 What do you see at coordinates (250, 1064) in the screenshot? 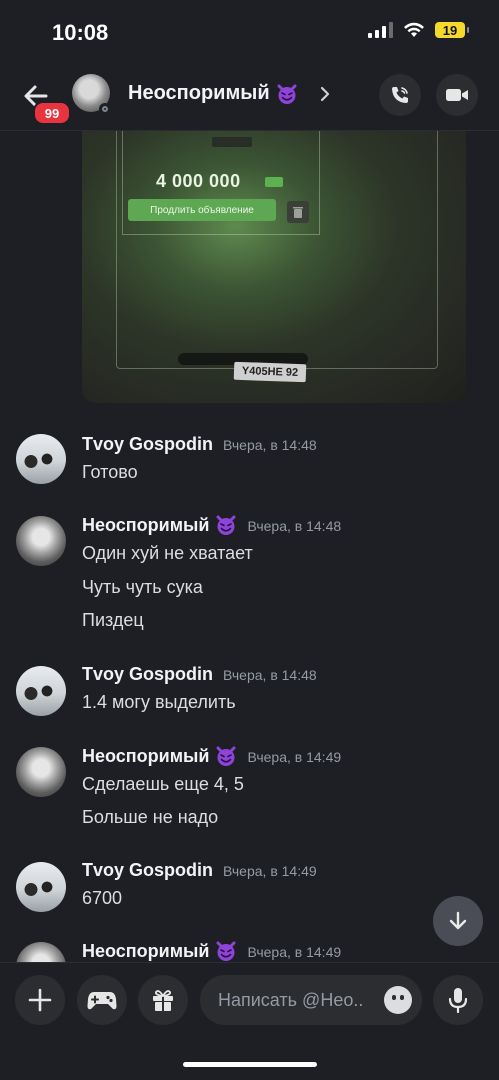
I see `home-indicator` at bounding box center [250, 1064].